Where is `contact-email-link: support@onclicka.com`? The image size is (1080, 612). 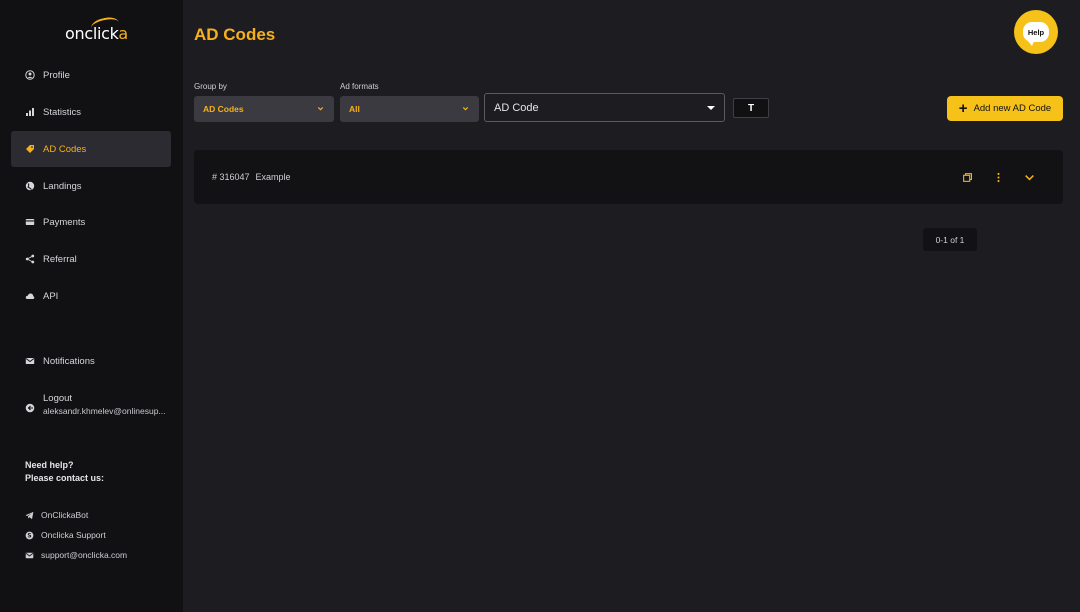 contact-email-link: support@onclicka.com is located at coordinates (76, 555).